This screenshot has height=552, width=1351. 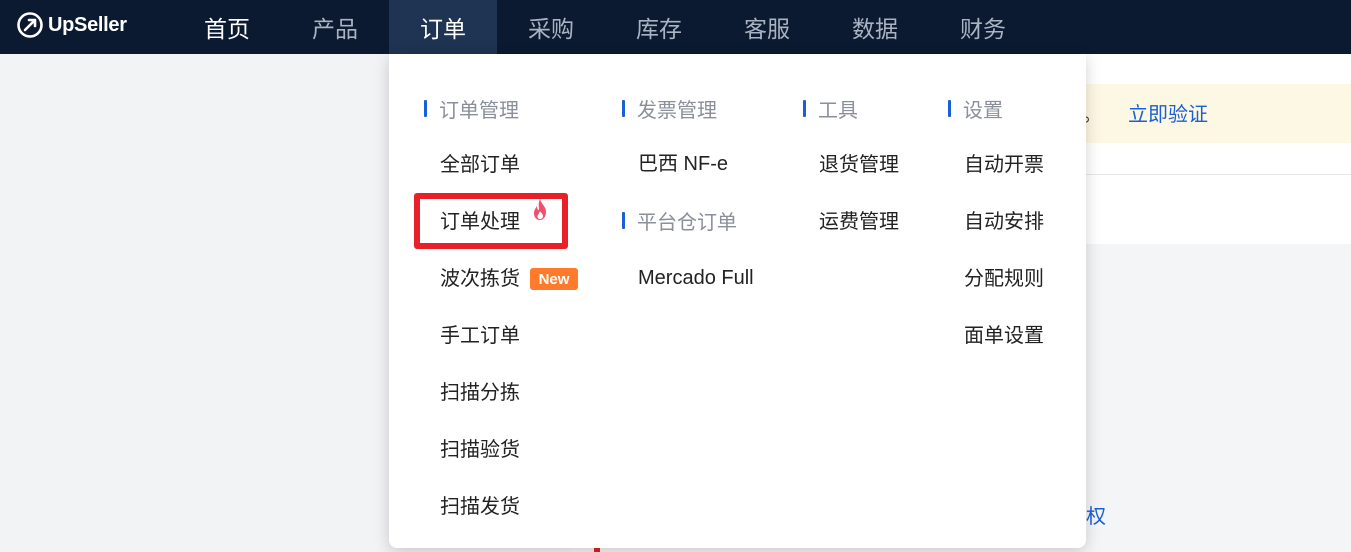 What do you see at coordinates (983, 27) in the screenshot?
I see `nav-finance: 财务` at bounding box center [983, 27].